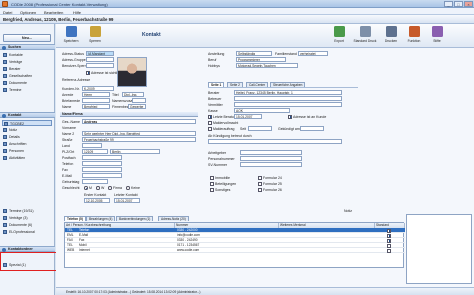  I want to click on formular-26-checkbox, so click(260, 190).